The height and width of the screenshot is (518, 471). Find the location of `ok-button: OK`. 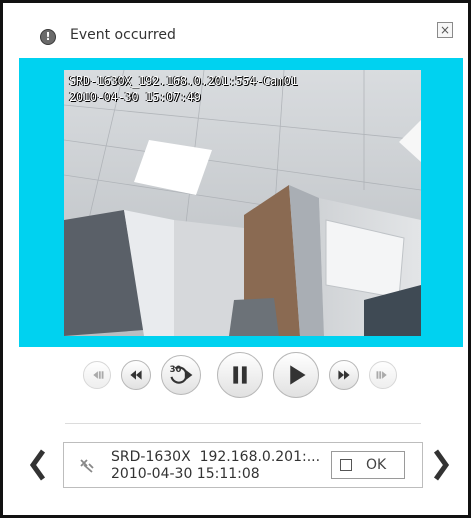

ok-button: OK is located at coordinates (368, 465).